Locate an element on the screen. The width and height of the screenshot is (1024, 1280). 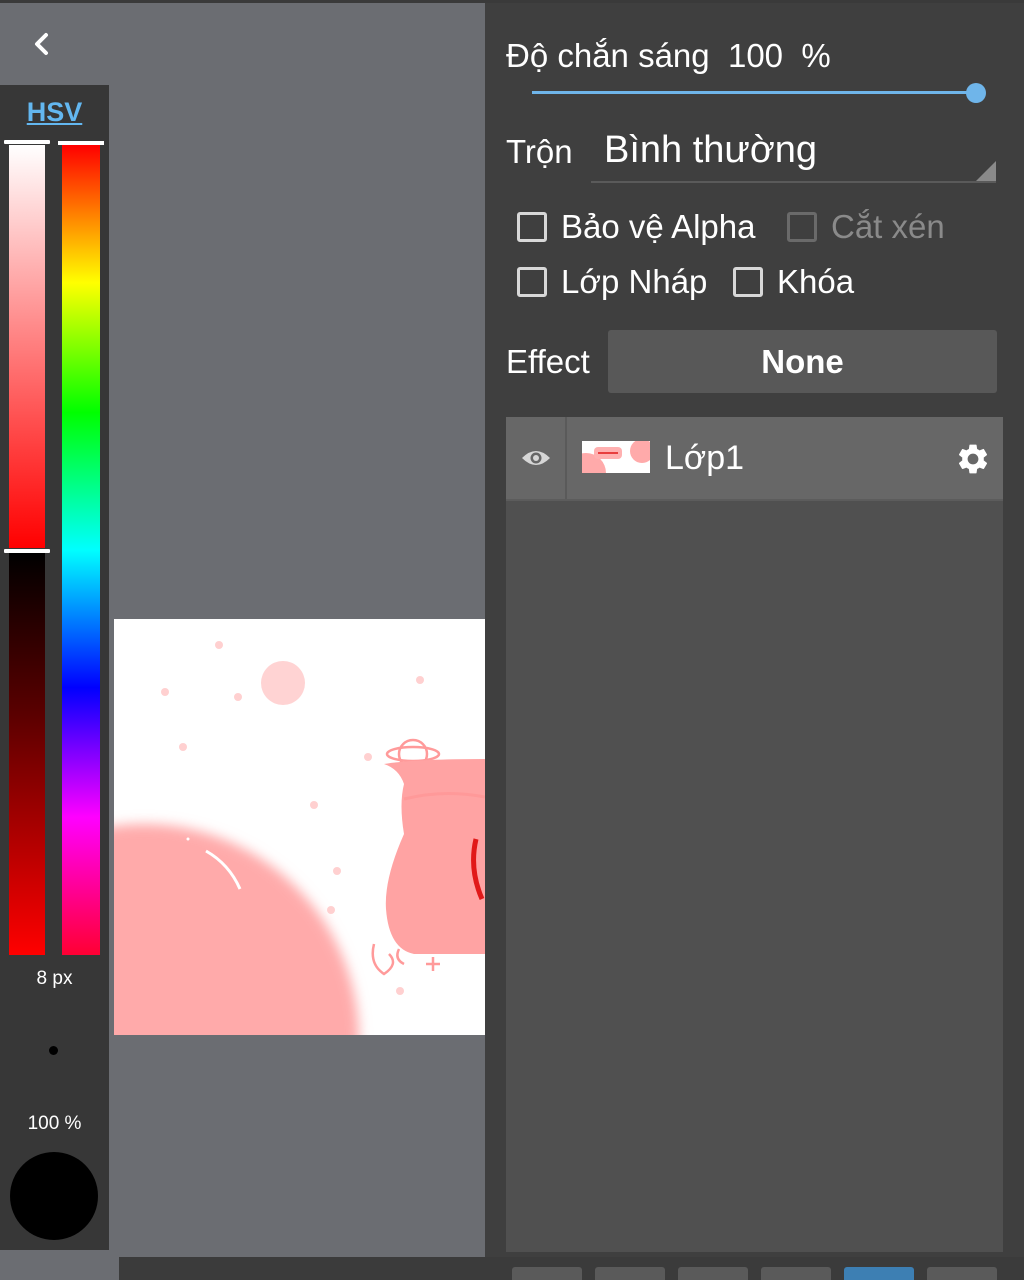
value-marker is located at coordinates (27, 551).